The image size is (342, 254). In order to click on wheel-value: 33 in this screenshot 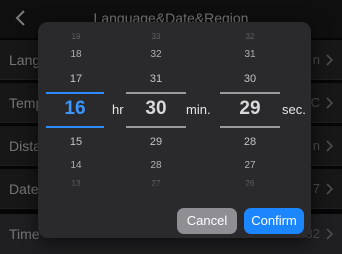, I will do `click(156, 36)`.